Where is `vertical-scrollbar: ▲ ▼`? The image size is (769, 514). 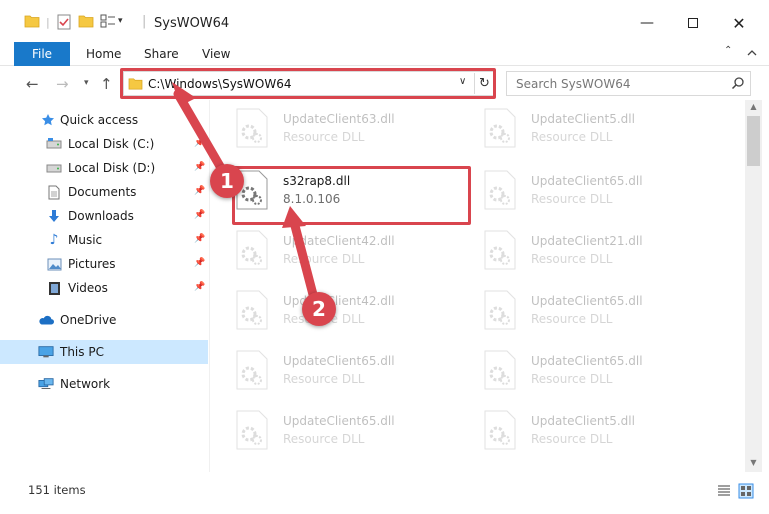 vertical-scrollbar: ▲ ▼ is located at coordinates (753, 286).